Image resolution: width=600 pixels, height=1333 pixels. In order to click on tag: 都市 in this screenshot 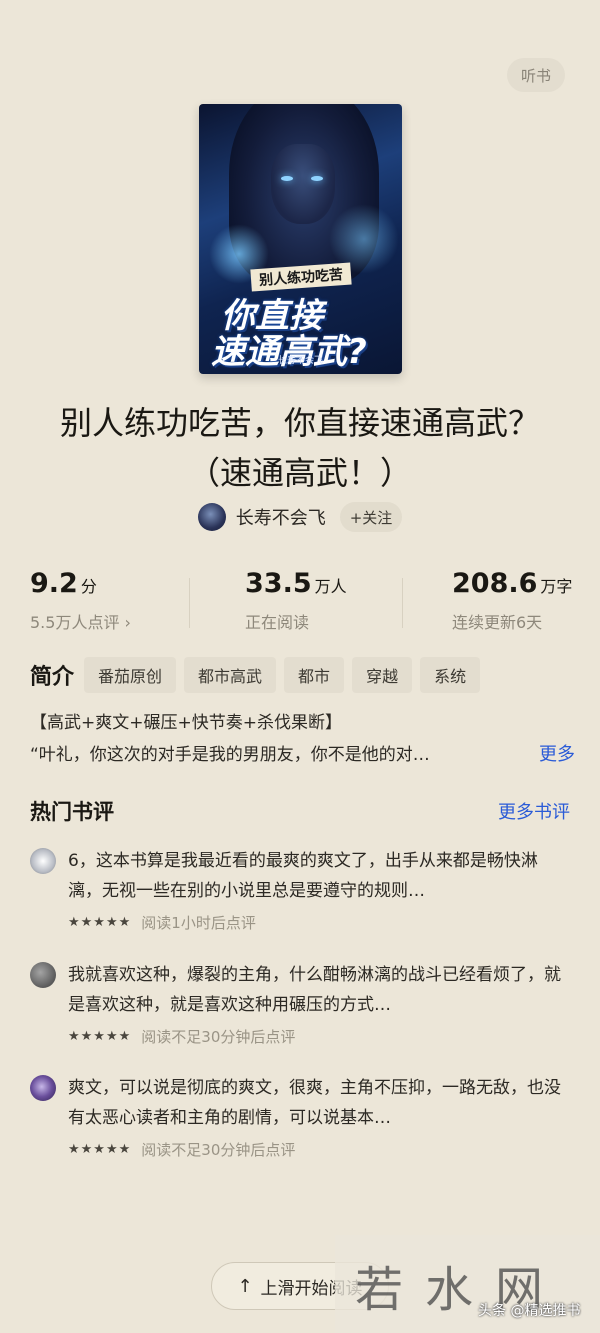, I will do `click(314, 675)`.